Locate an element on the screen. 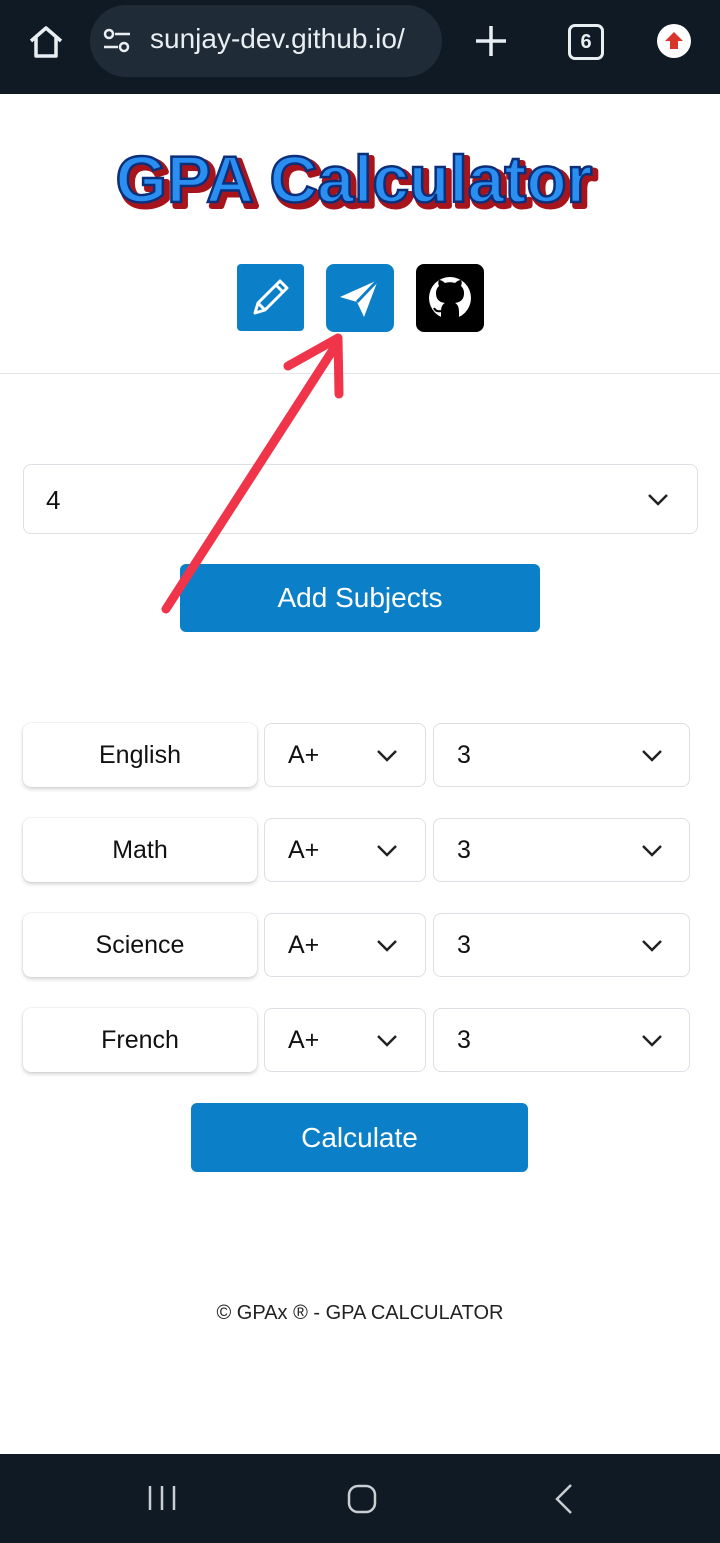  home-icon is located at coordinates (46, 42).